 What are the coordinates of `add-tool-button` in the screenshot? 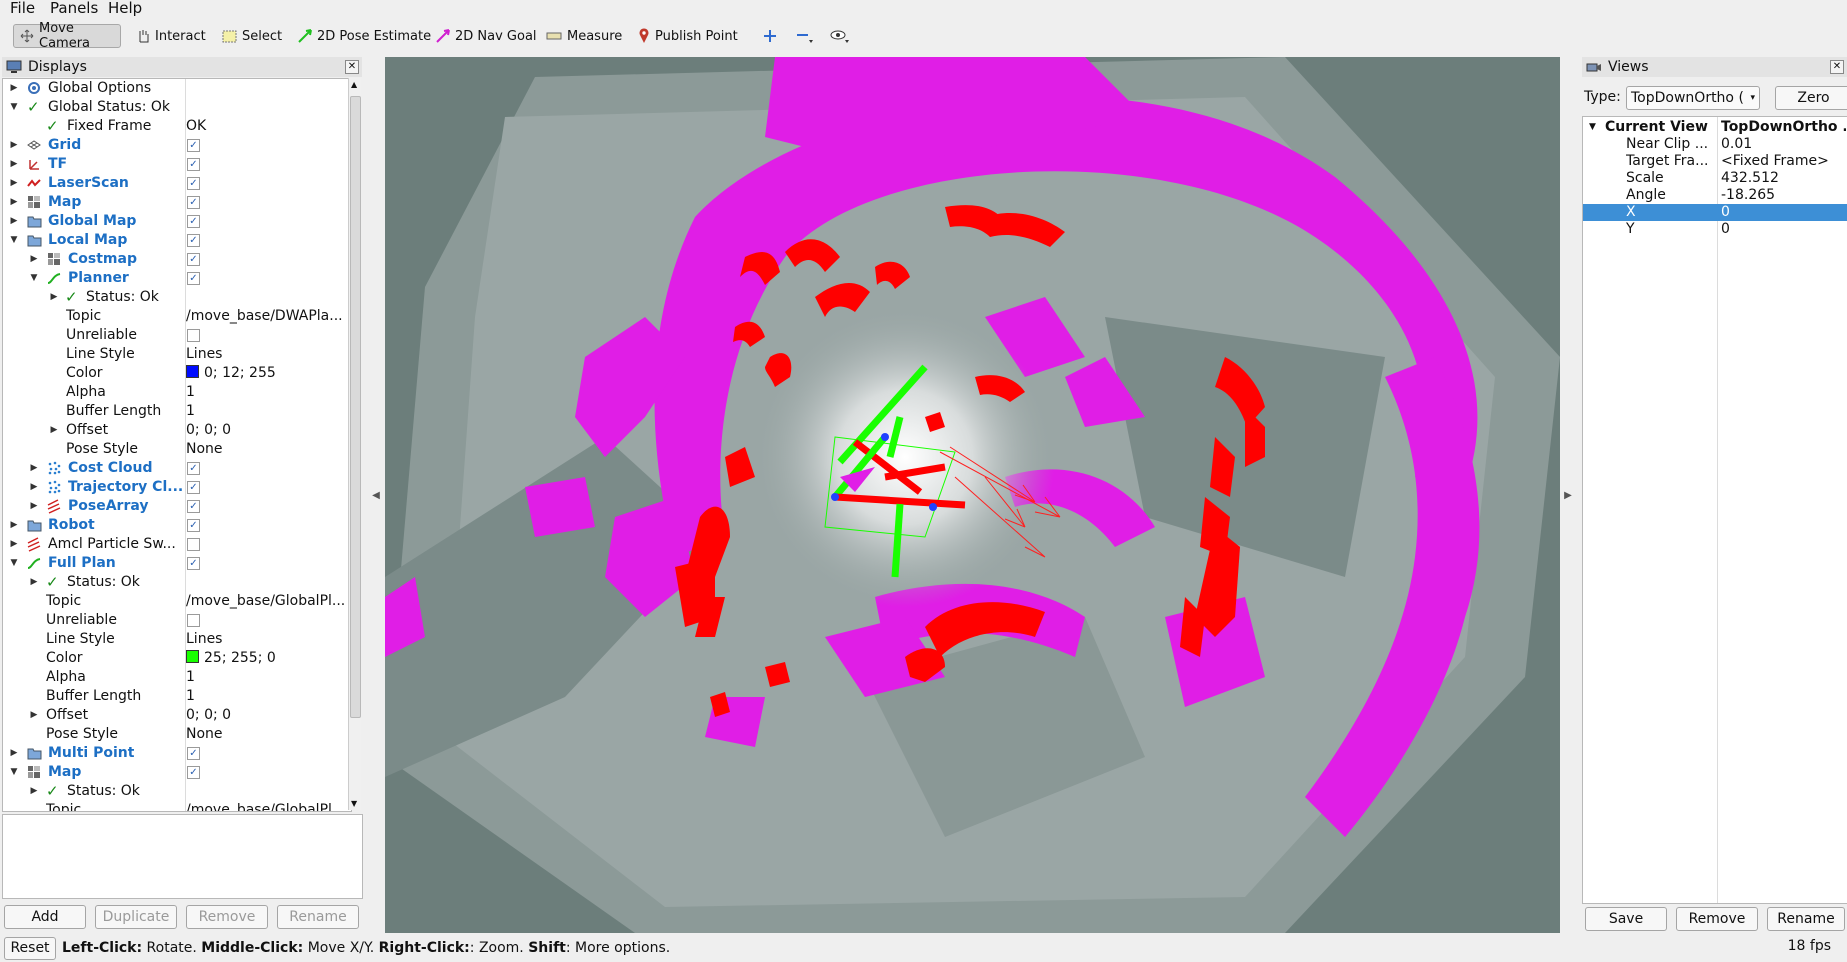 It's located at (770, 36).